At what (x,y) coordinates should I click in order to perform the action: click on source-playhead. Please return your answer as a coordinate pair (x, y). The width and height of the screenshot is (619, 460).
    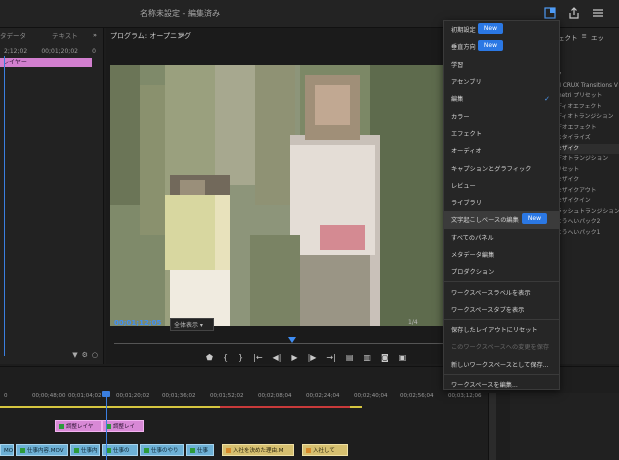
    Looking at the image, I should click on (4, 206).